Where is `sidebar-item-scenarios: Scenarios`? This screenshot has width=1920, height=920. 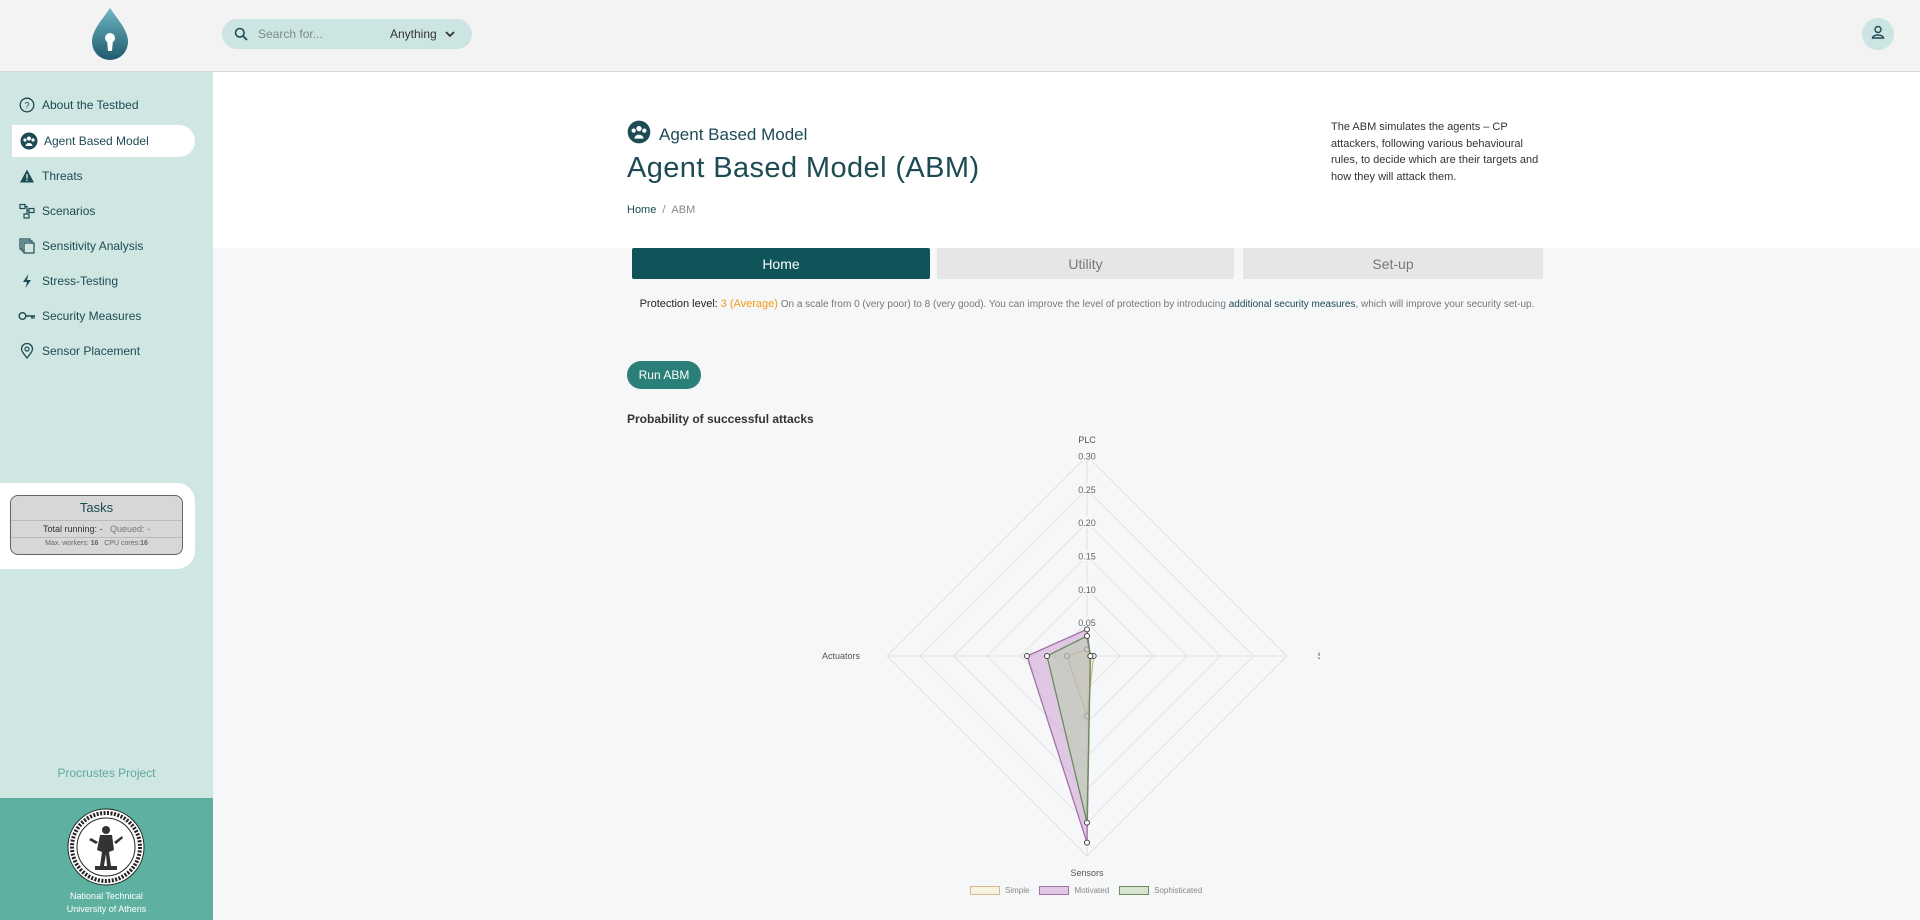 sidebar-item-scenarios: Scenarios is located at coordinates (56, 211).